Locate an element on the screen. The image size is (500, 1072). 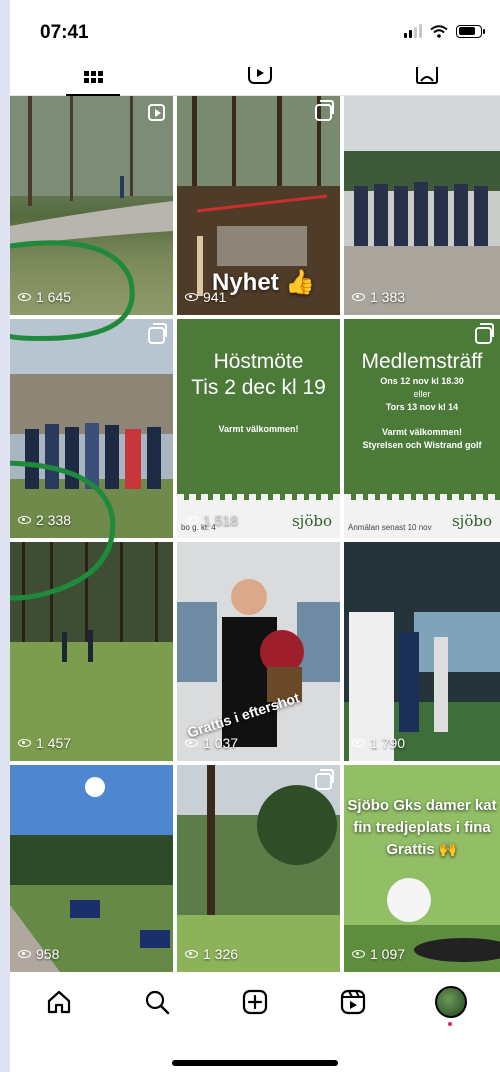
overlay-line: Sjöbo Gks damer kat is located at coordinates (422, 805).